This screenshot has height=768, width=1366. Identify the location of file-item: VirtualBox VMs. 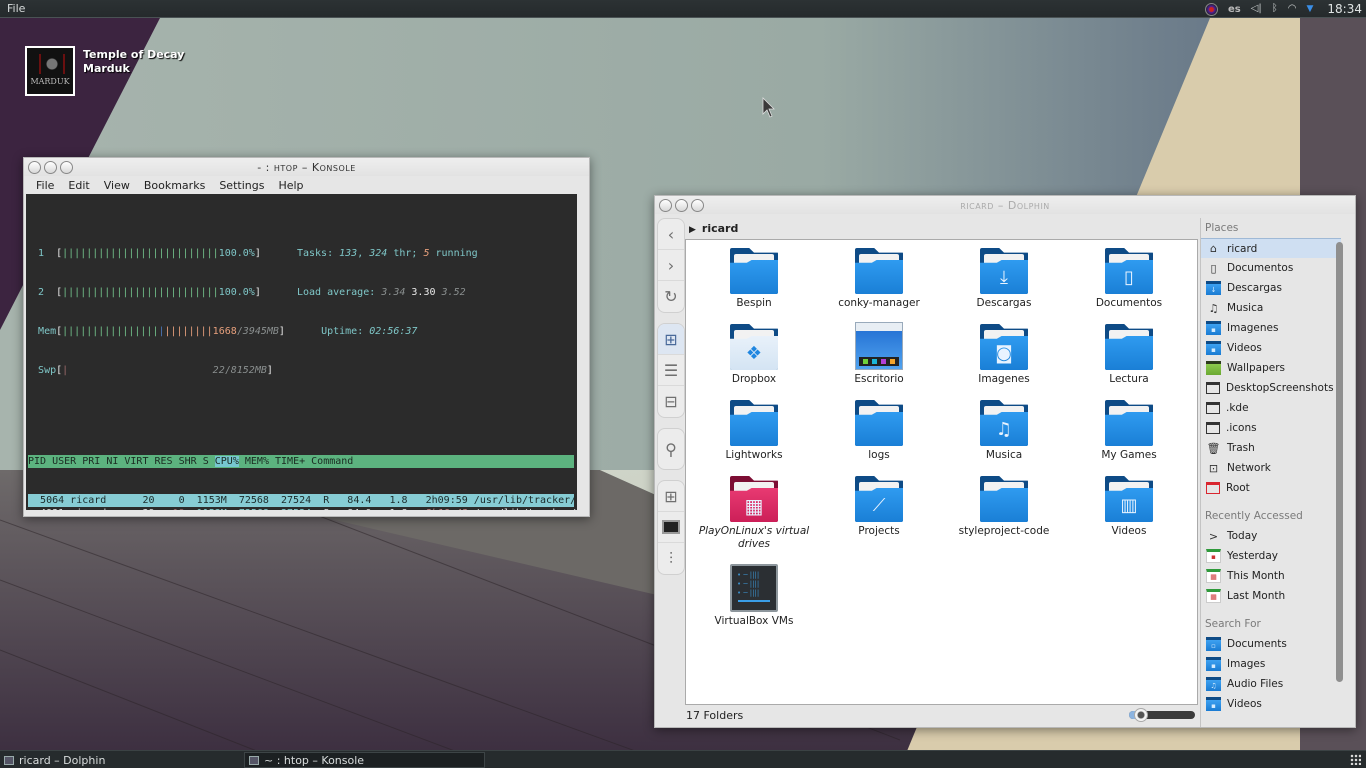
(754, 596).